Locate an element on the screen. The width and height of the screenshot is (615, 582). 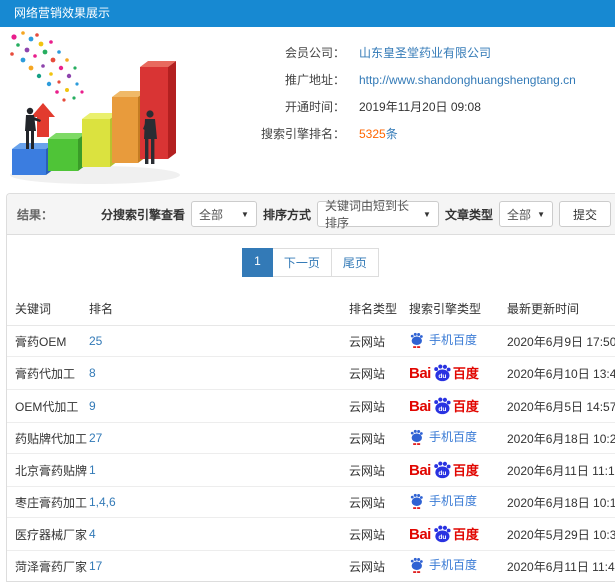
rank-link: 25 is located at coordinates (95, 341).